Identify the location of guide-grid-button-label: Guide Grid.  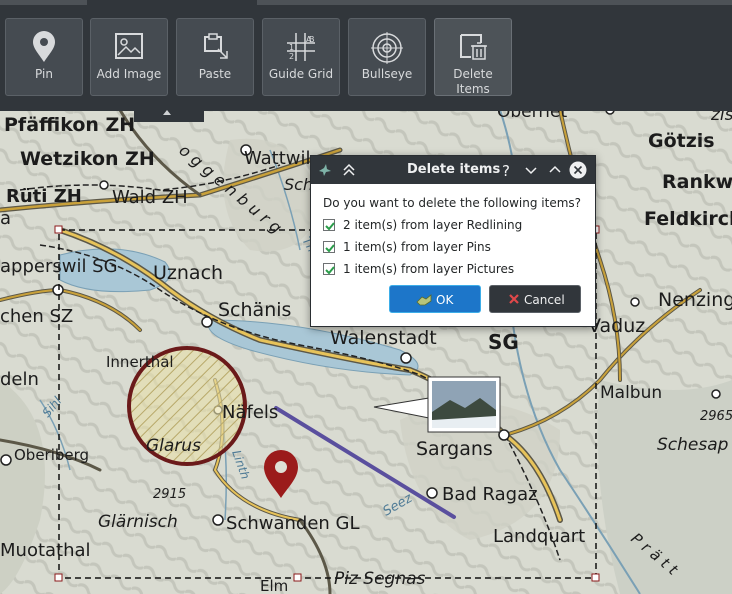
(301, 74).